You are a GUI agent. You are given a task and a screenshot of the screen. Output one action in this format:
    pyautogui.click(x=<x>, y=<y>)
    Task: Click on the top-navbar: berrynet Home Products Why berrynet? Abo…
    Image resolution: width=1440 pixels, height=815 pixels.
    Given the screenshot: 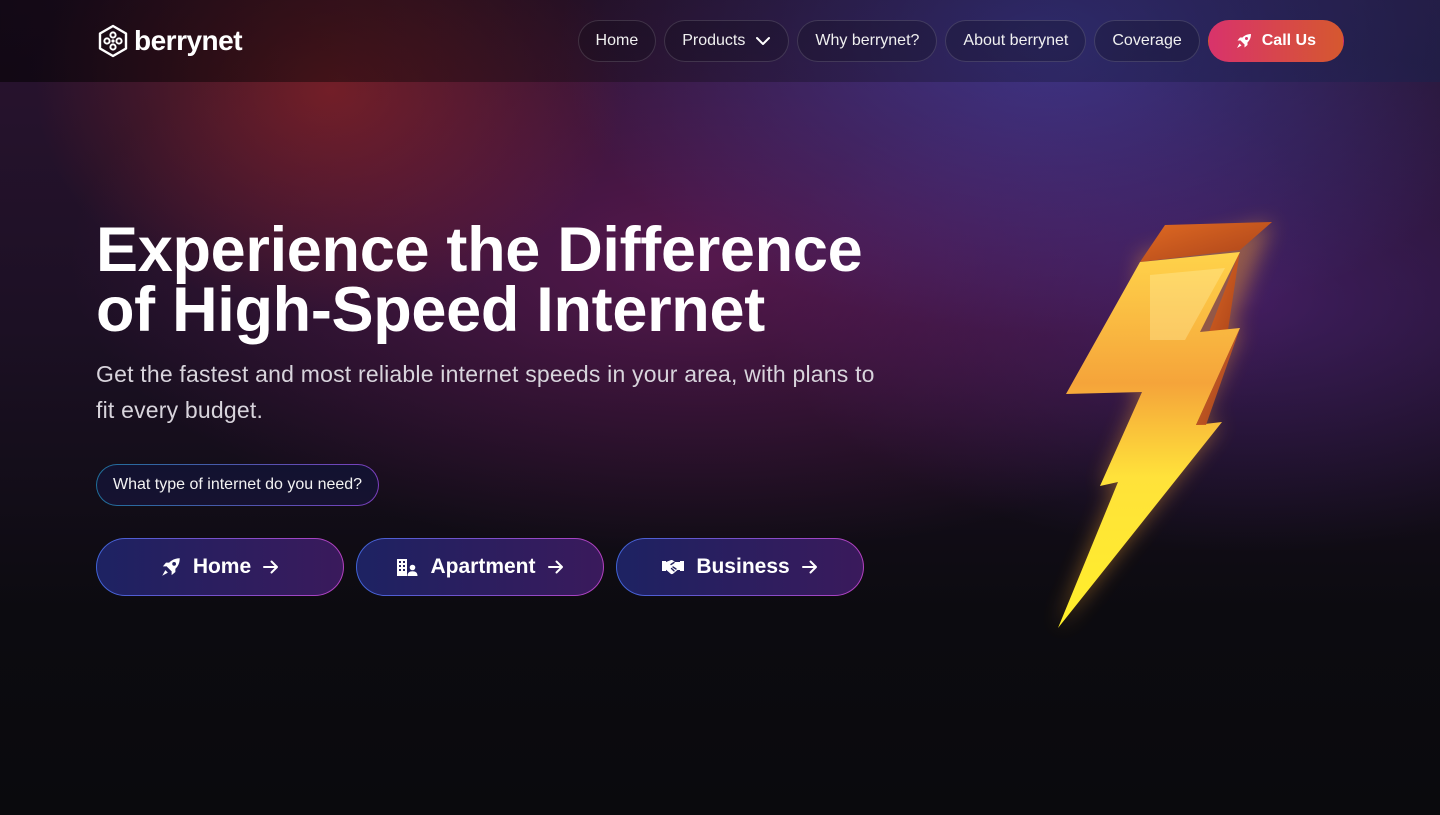 What is the action you would take?
    pyautogui.click(x=720, y=41)
    